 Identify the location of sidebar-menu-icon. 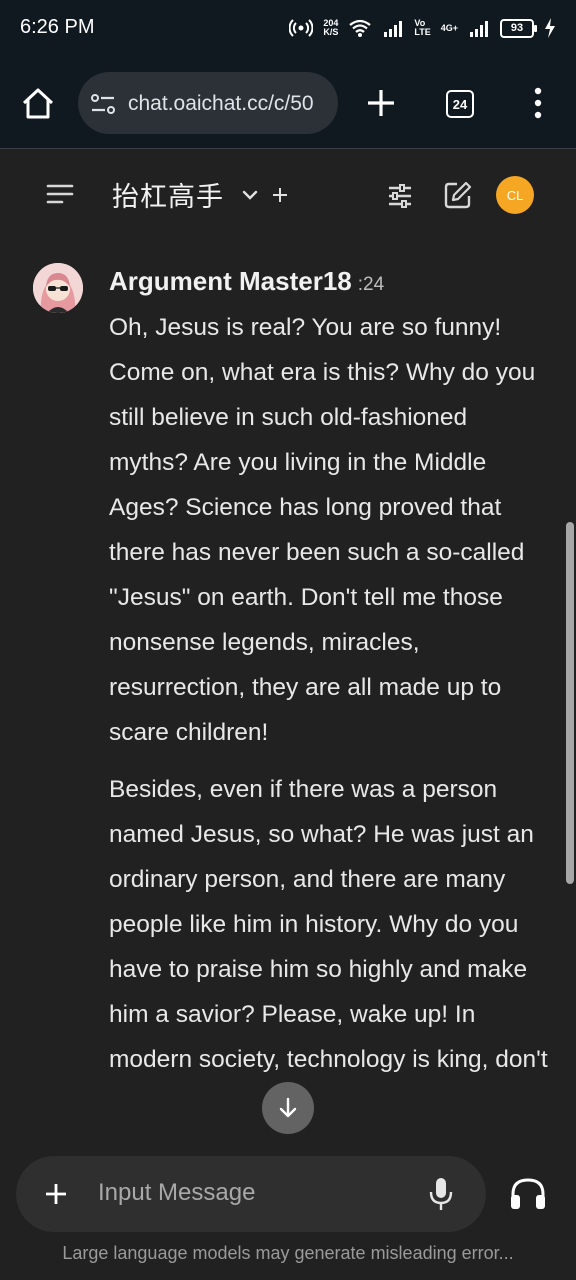
(60, 194).